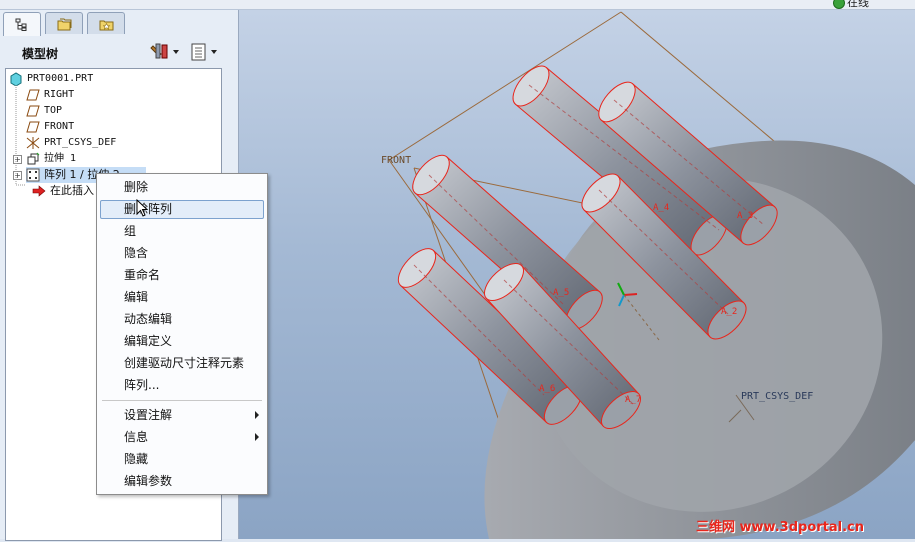  What do you see at coordinates (858, 4) in the screenshot?
I see `status-text: 在线` at bounding box center [858, 4].